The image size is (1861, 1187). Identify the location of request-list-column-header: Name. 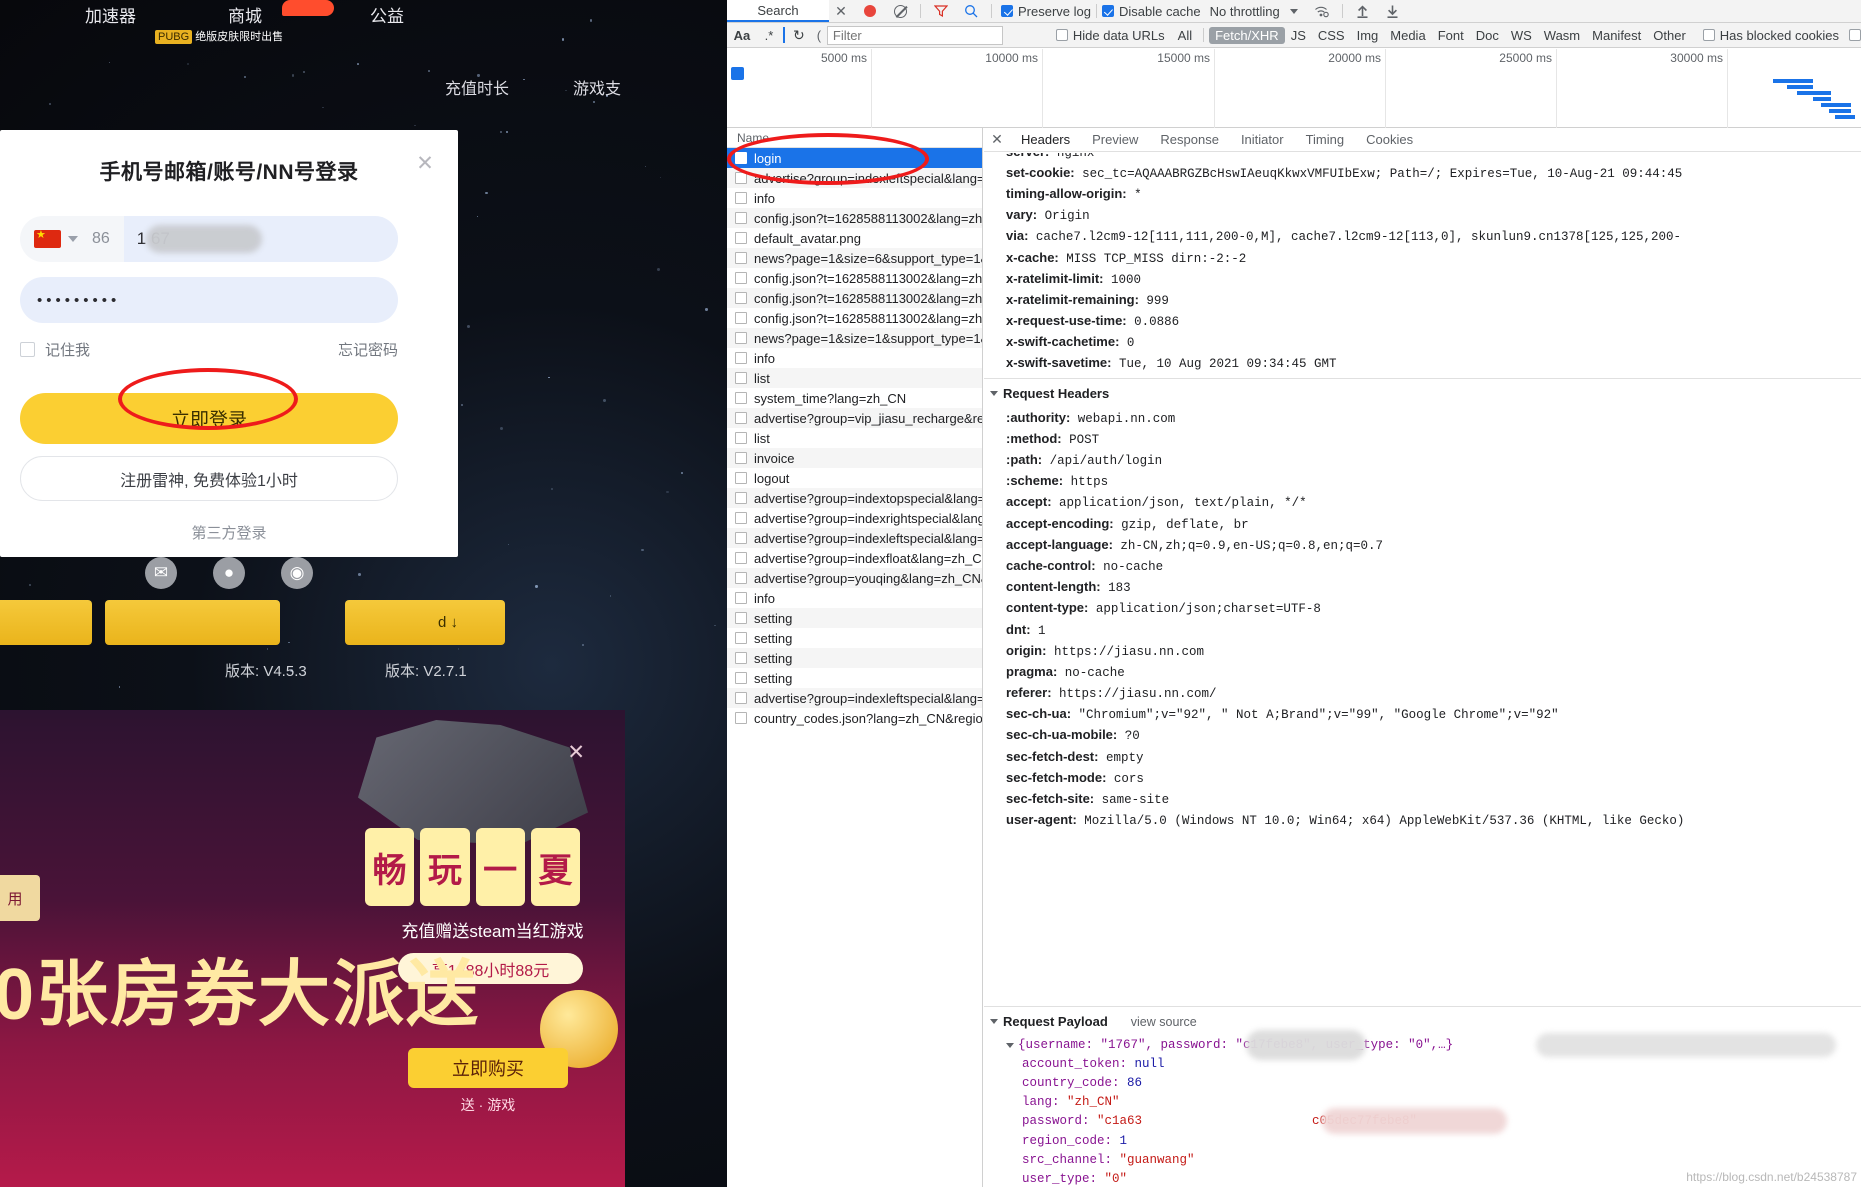
(854, 138).